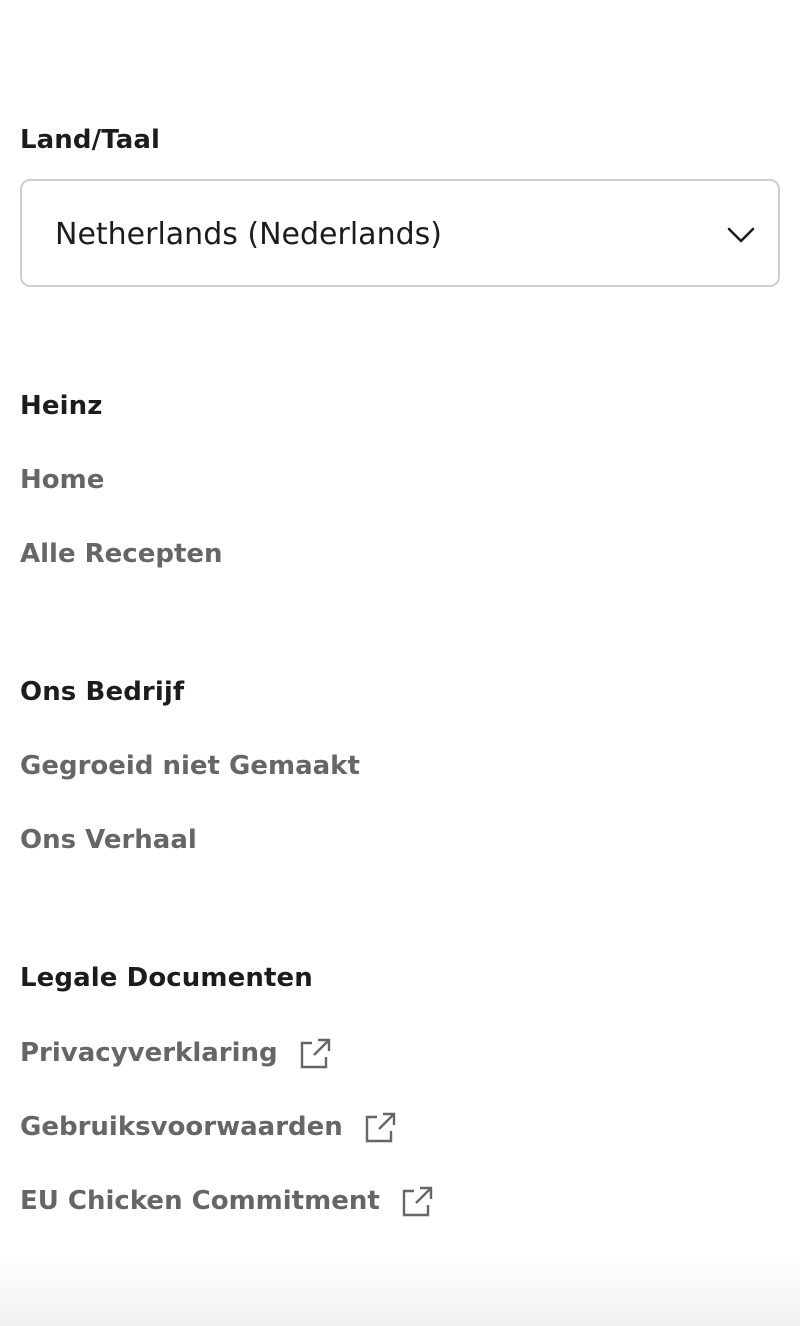 The height and width of the screenshot is (1326, 800). I want to click on nav-link-gebruiksvoorwaarden: Gebruiksvoorwaarden, so click(208, 1127).